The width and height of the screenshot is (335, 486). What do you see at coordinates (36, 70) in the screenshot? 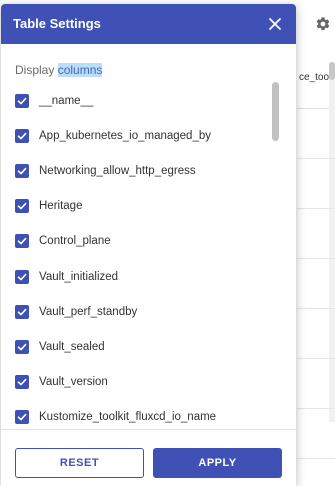
I see `section-label-prefix: Display` at bounding box center [36, 70].